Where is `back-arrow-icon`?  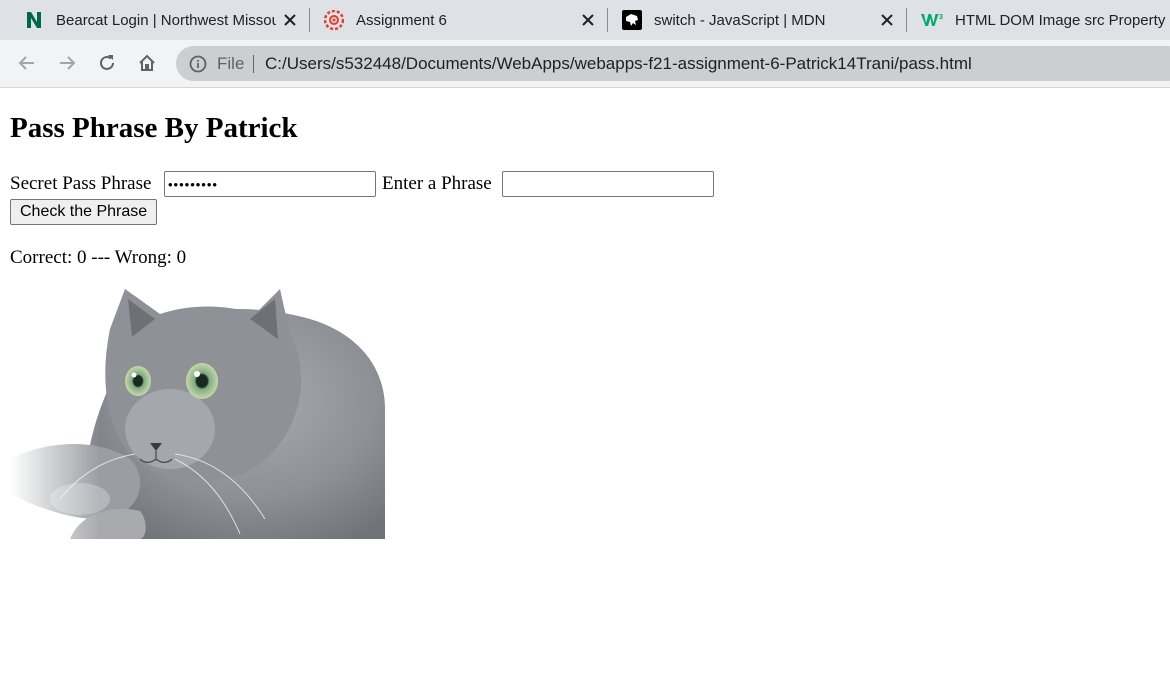
back-arrow-icon is located at coordinates (27, 63).